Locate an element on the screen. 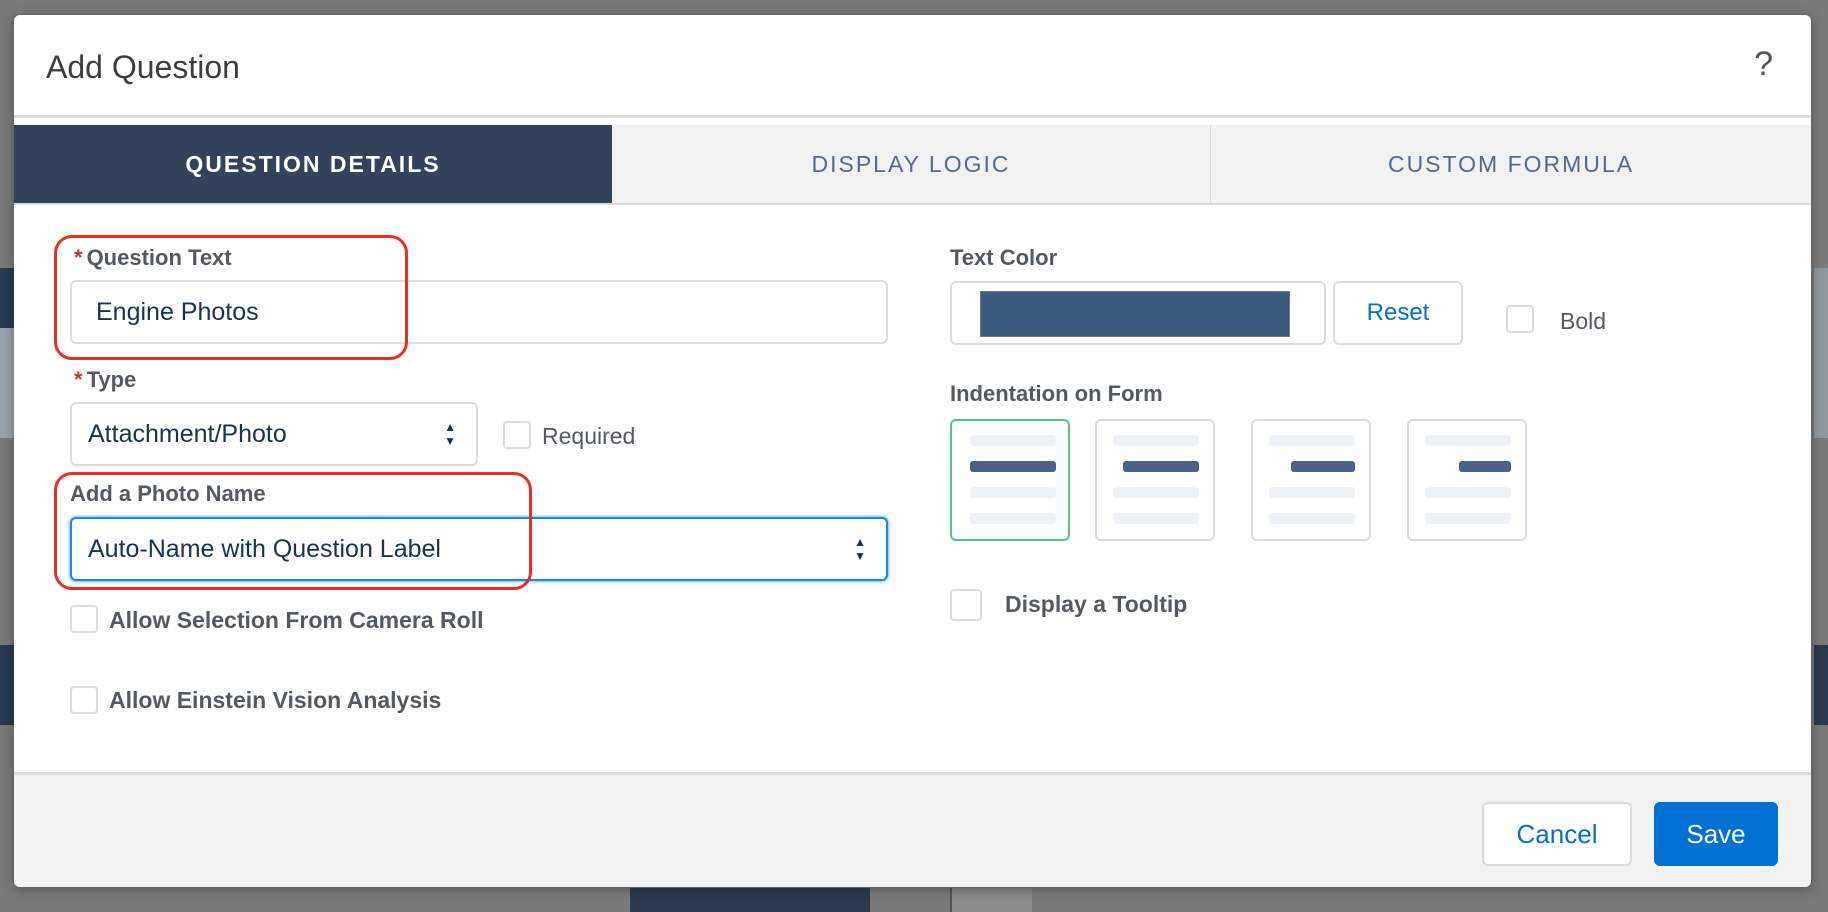 This screenshot has width=1828, height=912. color-swatch is located at coordinates (1135, 314).